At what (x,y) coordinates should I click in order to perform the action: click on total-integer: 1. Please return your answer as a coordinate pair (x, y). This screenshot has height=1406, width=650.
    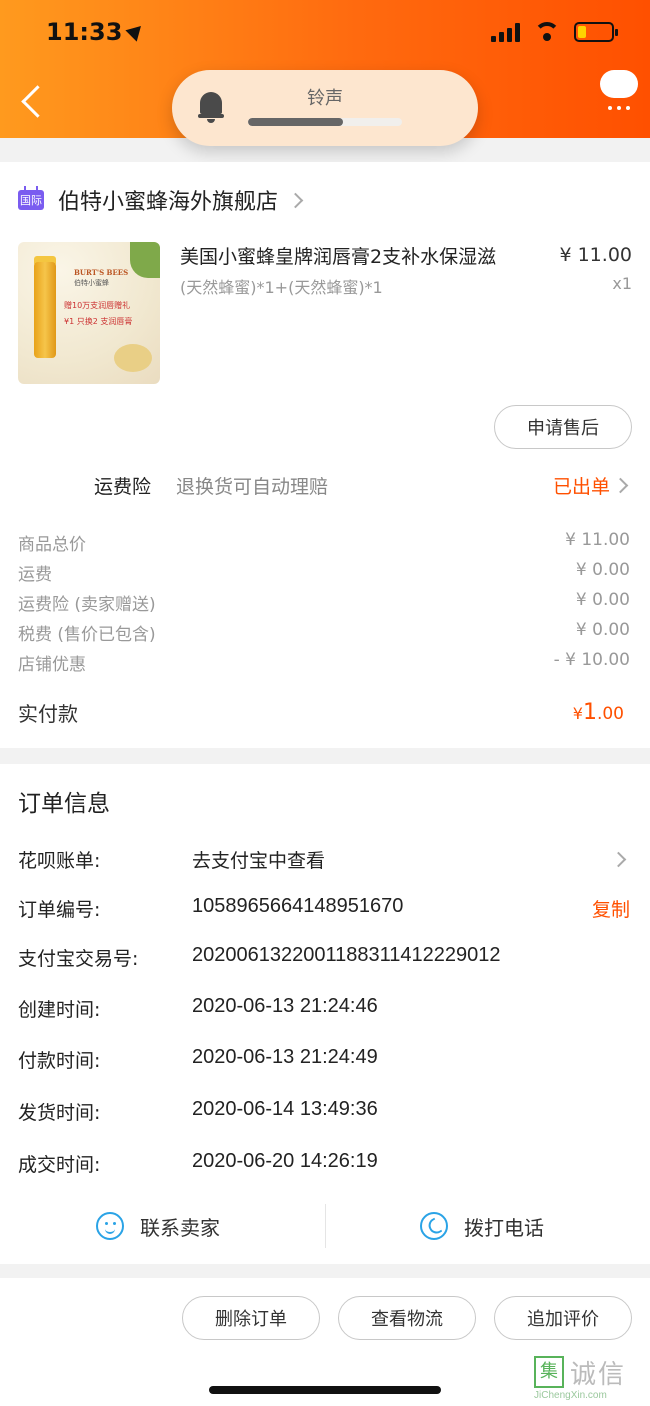
    Looking at the image, I should click on (589, 712).